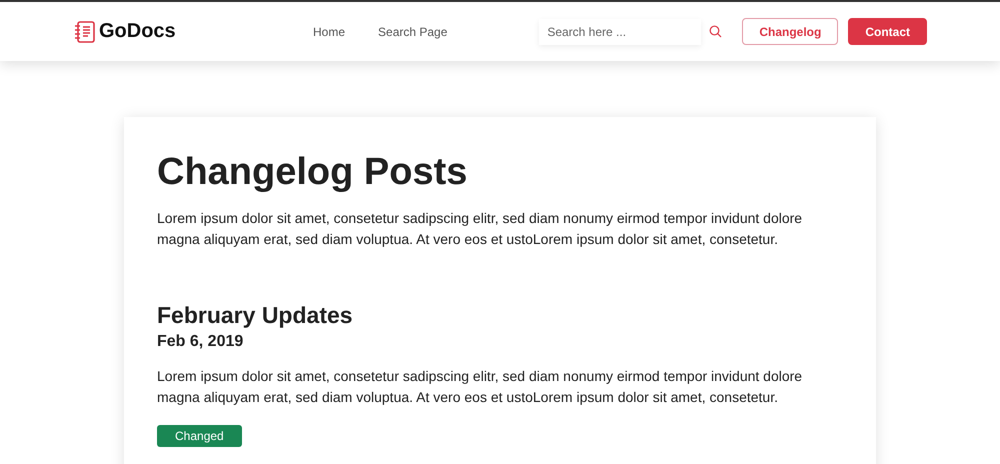 The height and width of the screenshot is (464, 1000). I want to click on search-icon, so click(715, 31).